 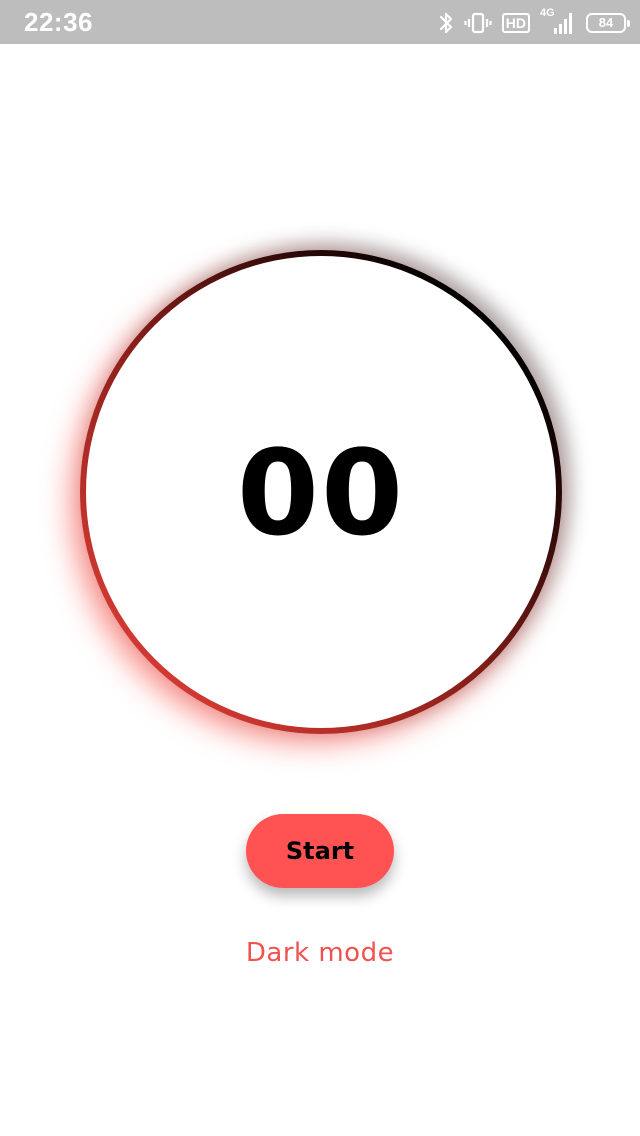 What do you see at coordinates (558, 21) in the screenshot?
I see `signal-icon: 4G` at bounding box center [558, 21].